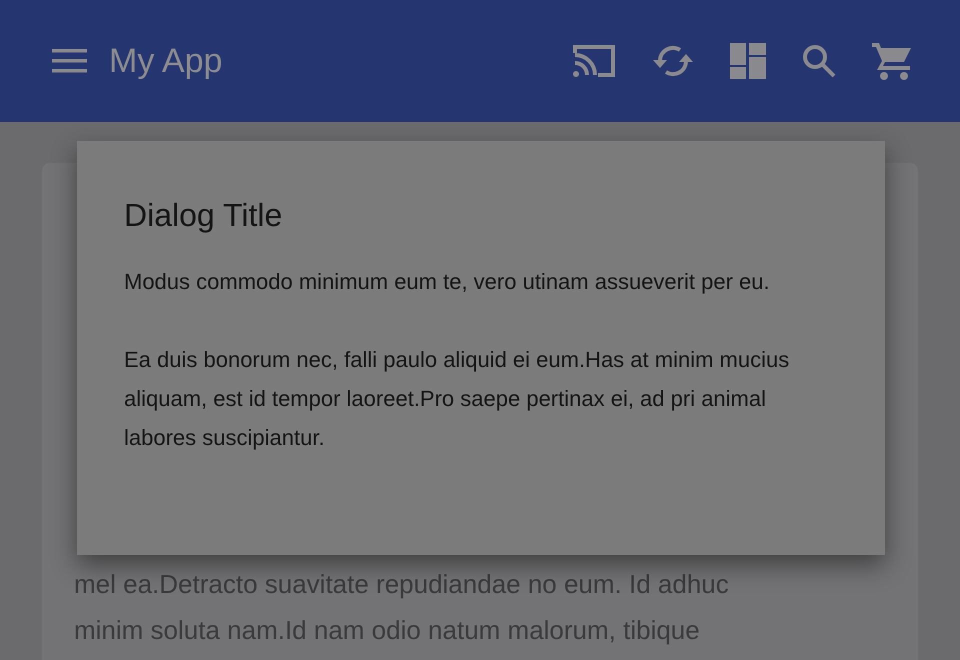  I want to click on cart-icon, so click(892, 61).